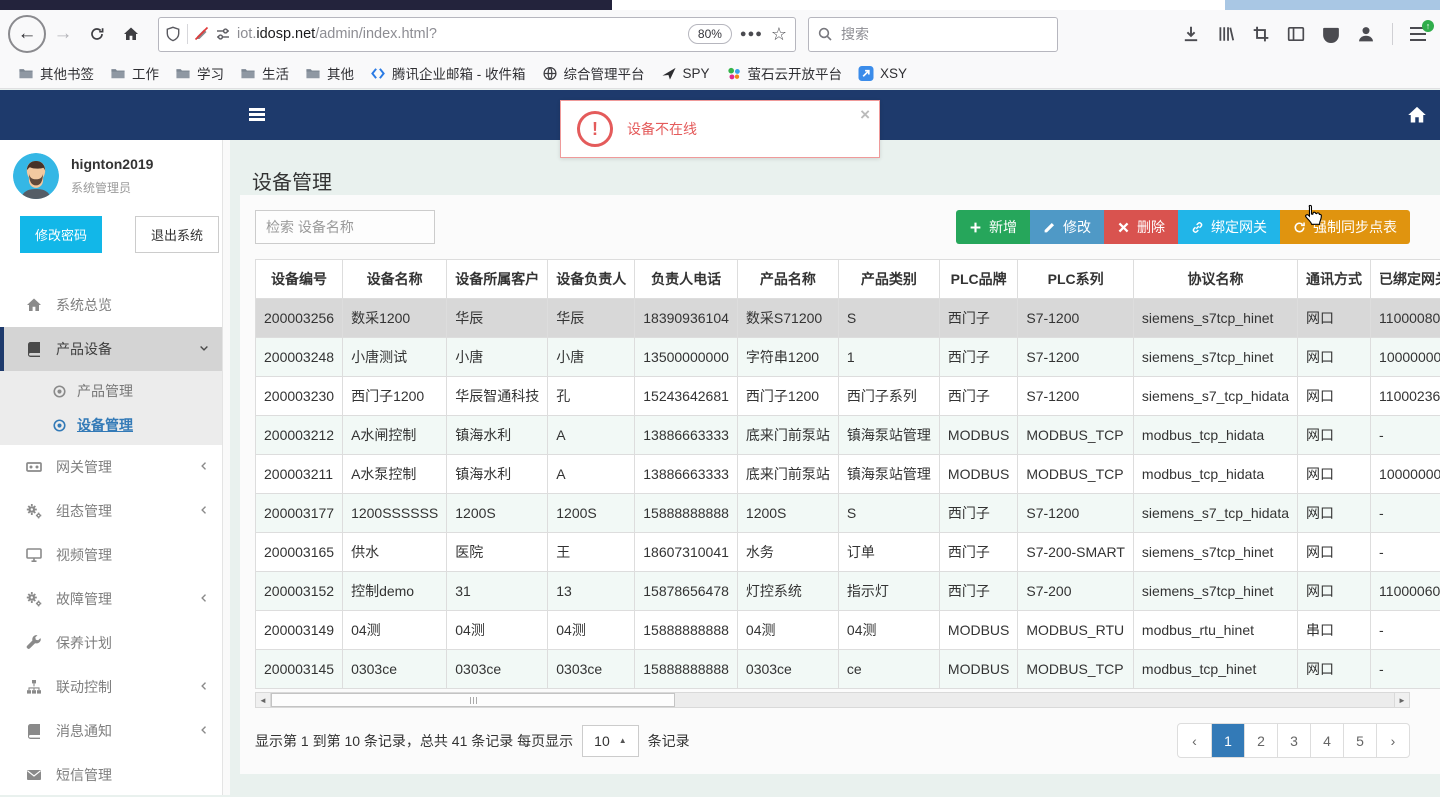  Describe the element at coordinates (1215, 279) in the screenshot. I see `column-header: 协议名称` at that location.